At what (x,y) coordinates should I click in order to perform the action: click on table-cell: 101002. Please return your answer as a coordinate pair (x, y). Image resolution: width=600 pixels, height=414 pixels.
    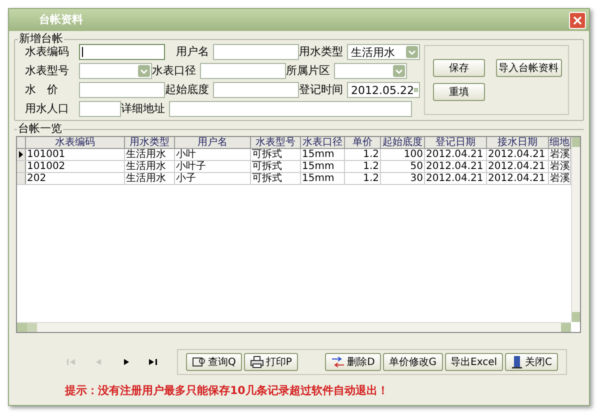
    Looking at the image, I should click on (75, 166).